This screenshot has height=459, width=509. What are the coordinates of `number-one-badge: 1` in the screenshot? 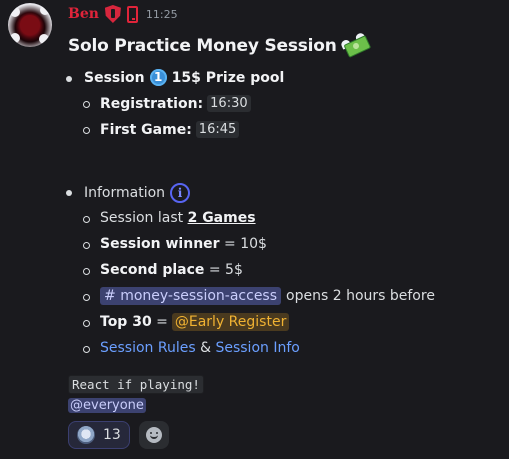 It's located at (158, 77).